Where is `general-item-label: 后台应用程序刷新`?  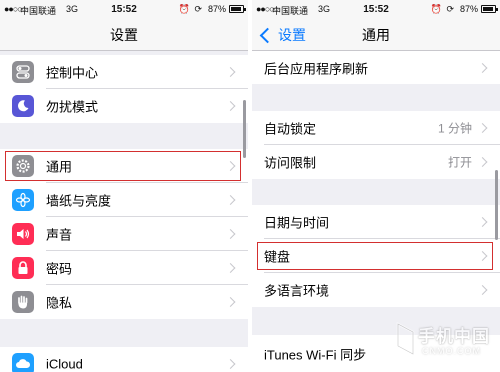 general-item-label: 后台应用程序刷新 is located at coordinates (316, 68).